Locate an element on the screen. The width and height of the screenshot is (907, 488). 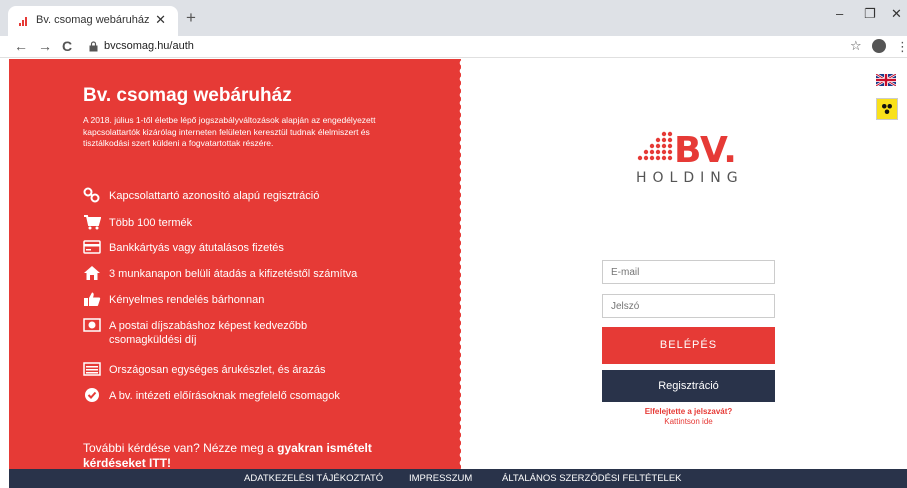
check-circle-icon is located at coordinates (92, 395).